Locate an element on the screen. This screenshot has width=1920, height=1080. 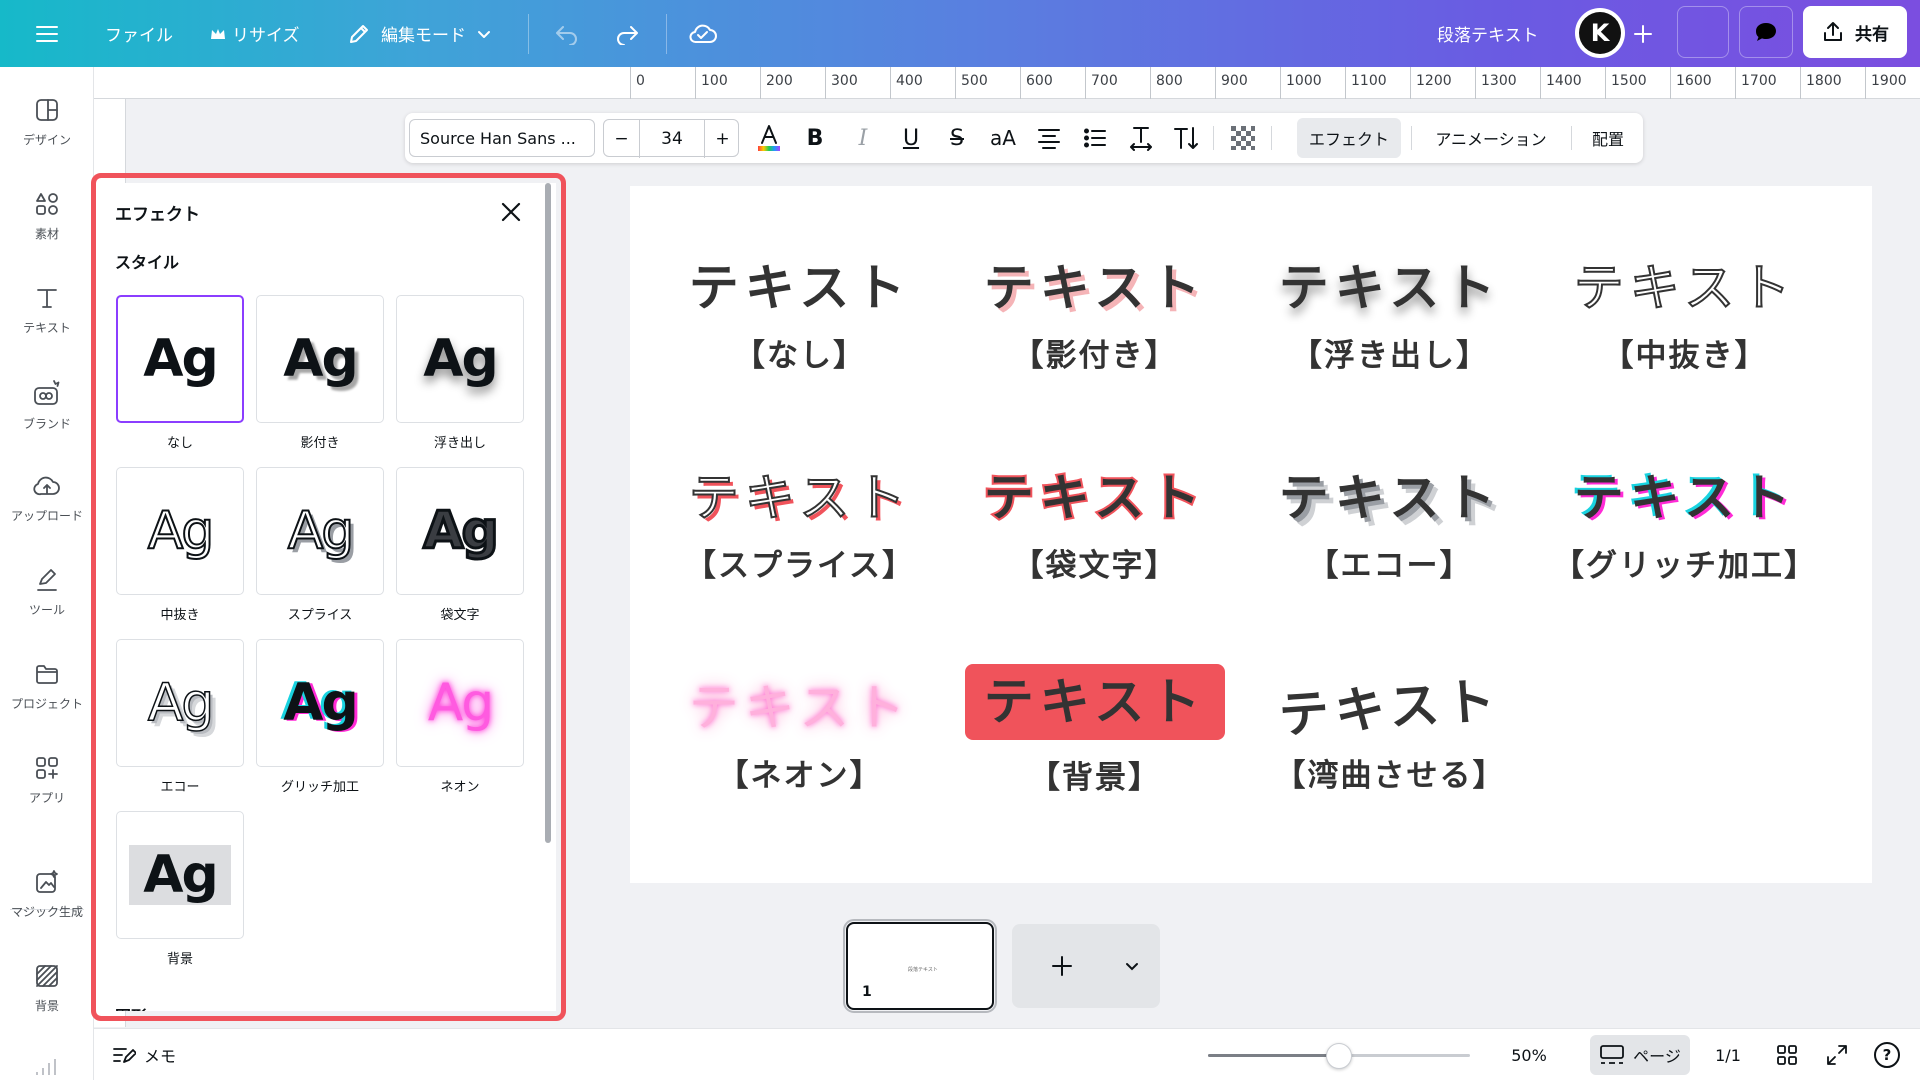
zoom-slider is located at coordinates (1339, 1056).